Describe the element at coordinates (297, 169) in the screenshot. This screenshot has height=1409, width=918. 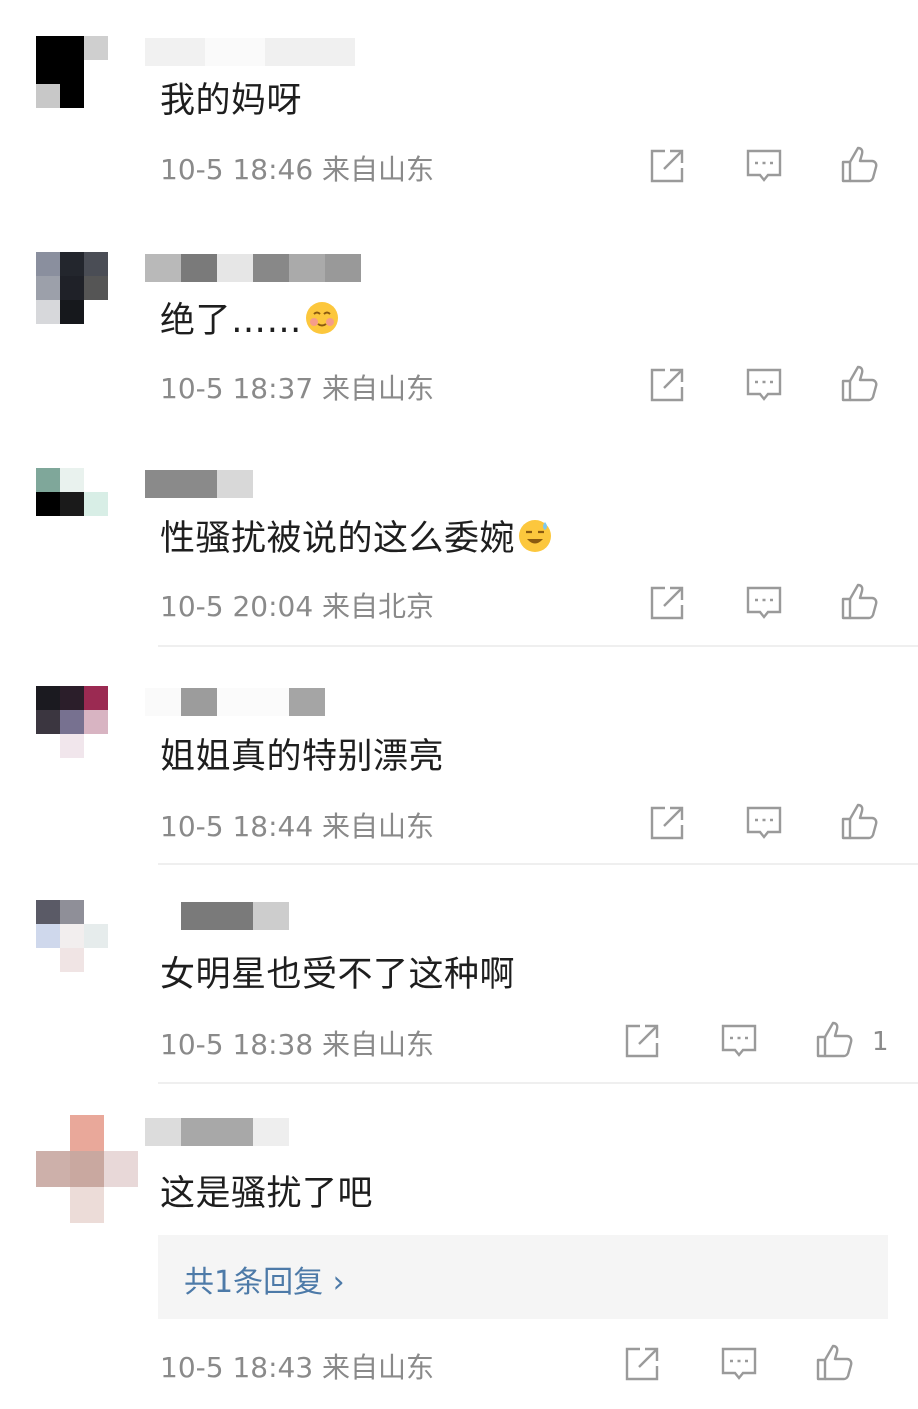
I see `comment-meta: 10-5 18:46 来自山东` at that location.